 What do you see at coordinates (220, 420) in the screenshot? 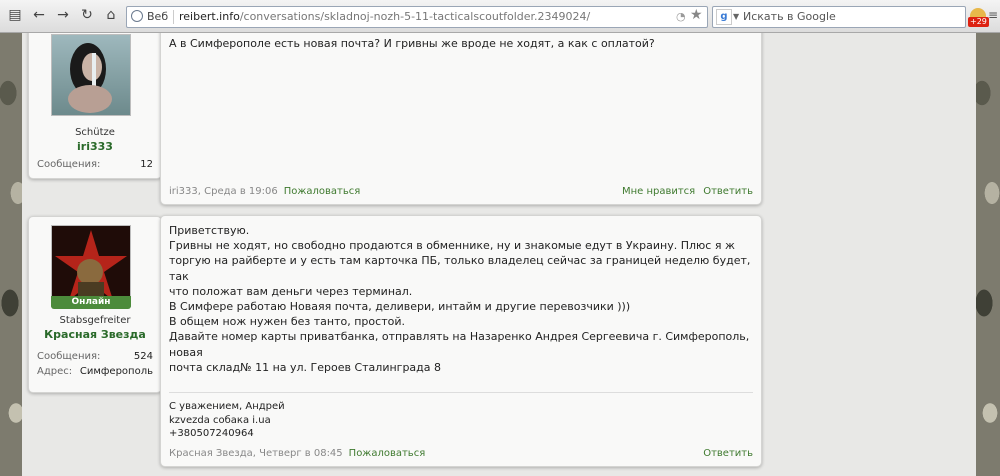
I see `signature-line: kzvezda собака i.ua` at bounding box center [220, 420].